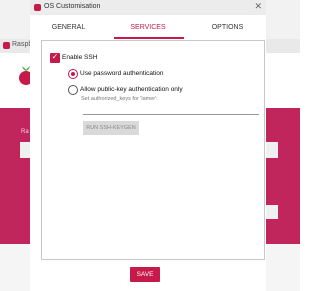 The height and width of the screenshot is (291, 320). I want to click on close-icon: ✕, so click(258, 6).